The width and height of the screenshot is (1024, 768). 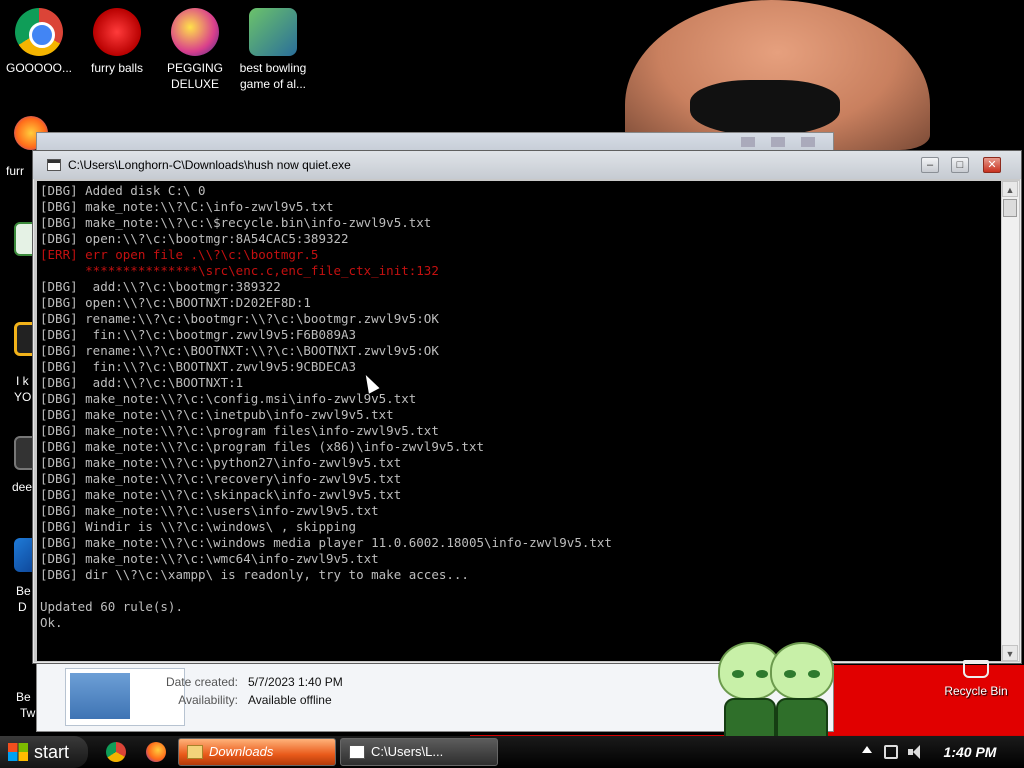 What do you see at coordinates (116, 68) in the screenshot?
I see `desktop-icon-label: furry balls` at bounding box center [116, 68].